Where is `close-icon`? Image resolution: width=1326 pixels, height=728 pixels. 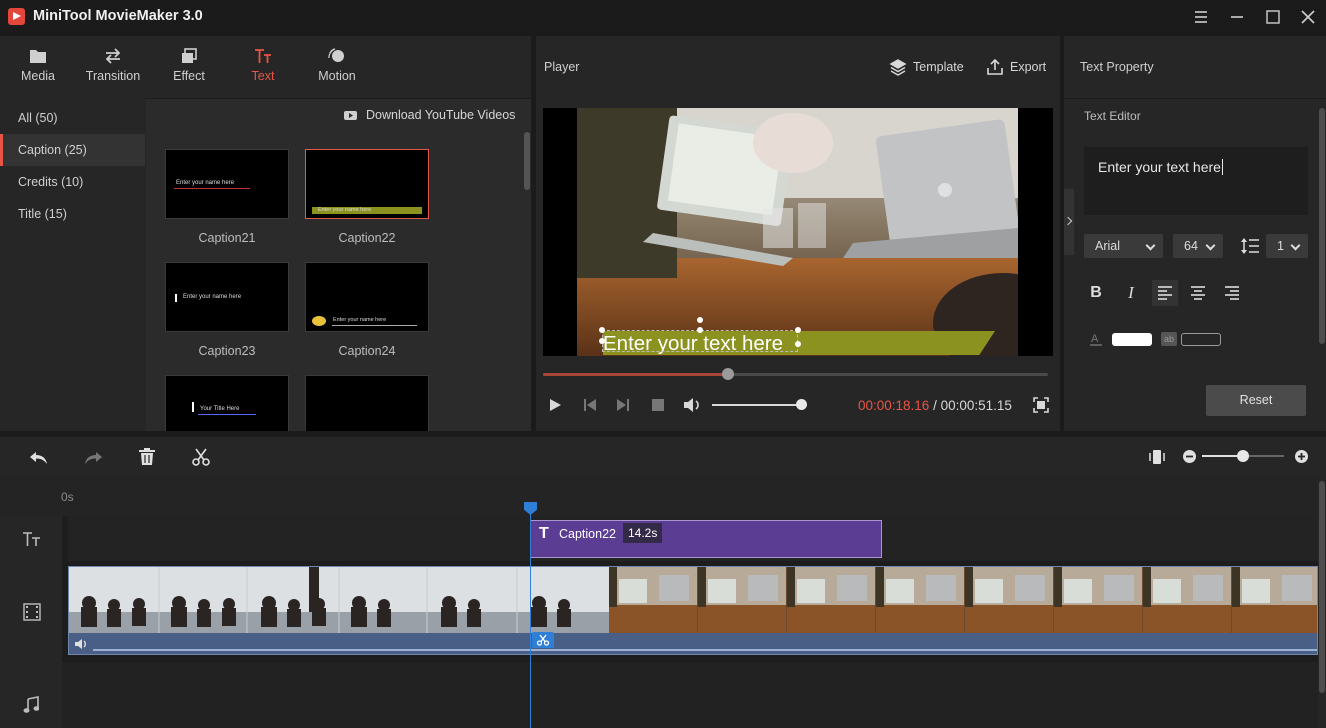
close-icon is located at coordinates (1308, 17).